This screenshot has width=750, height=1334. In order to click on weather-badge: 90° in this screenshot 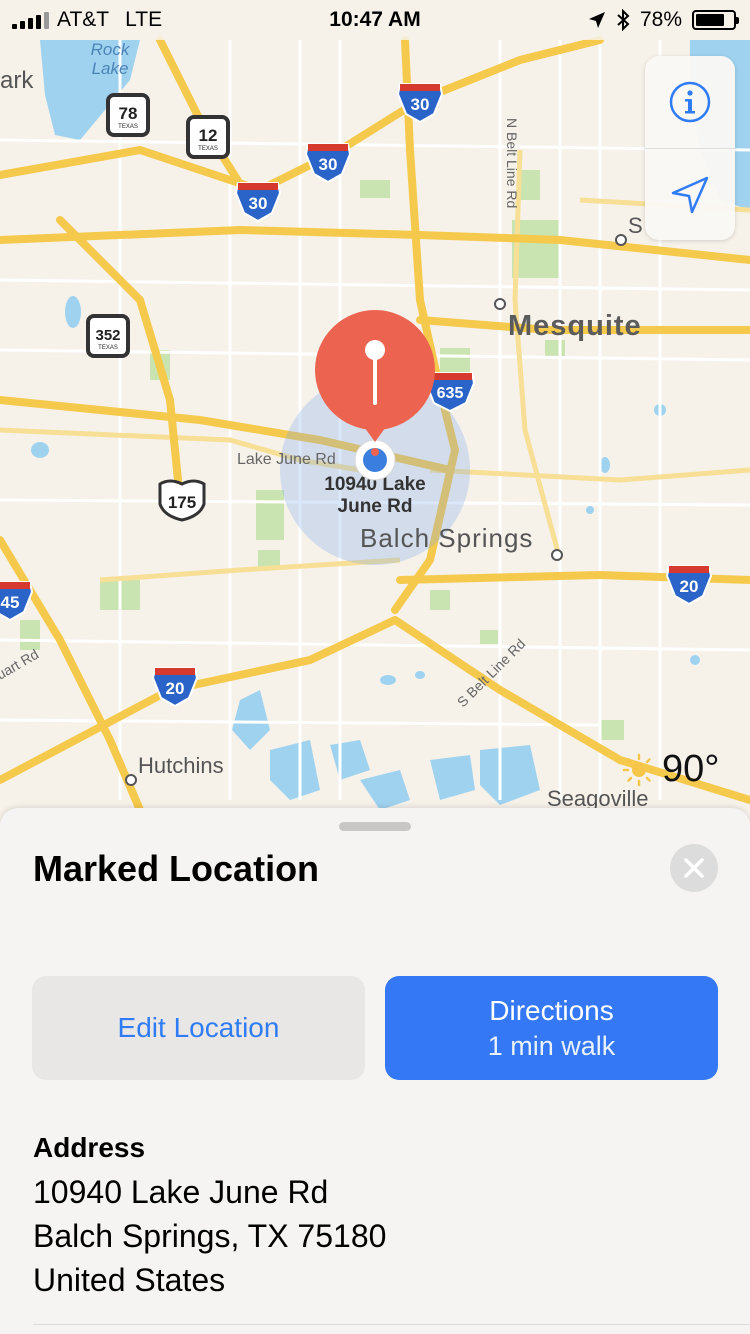, I will do `click(670, 769)`.